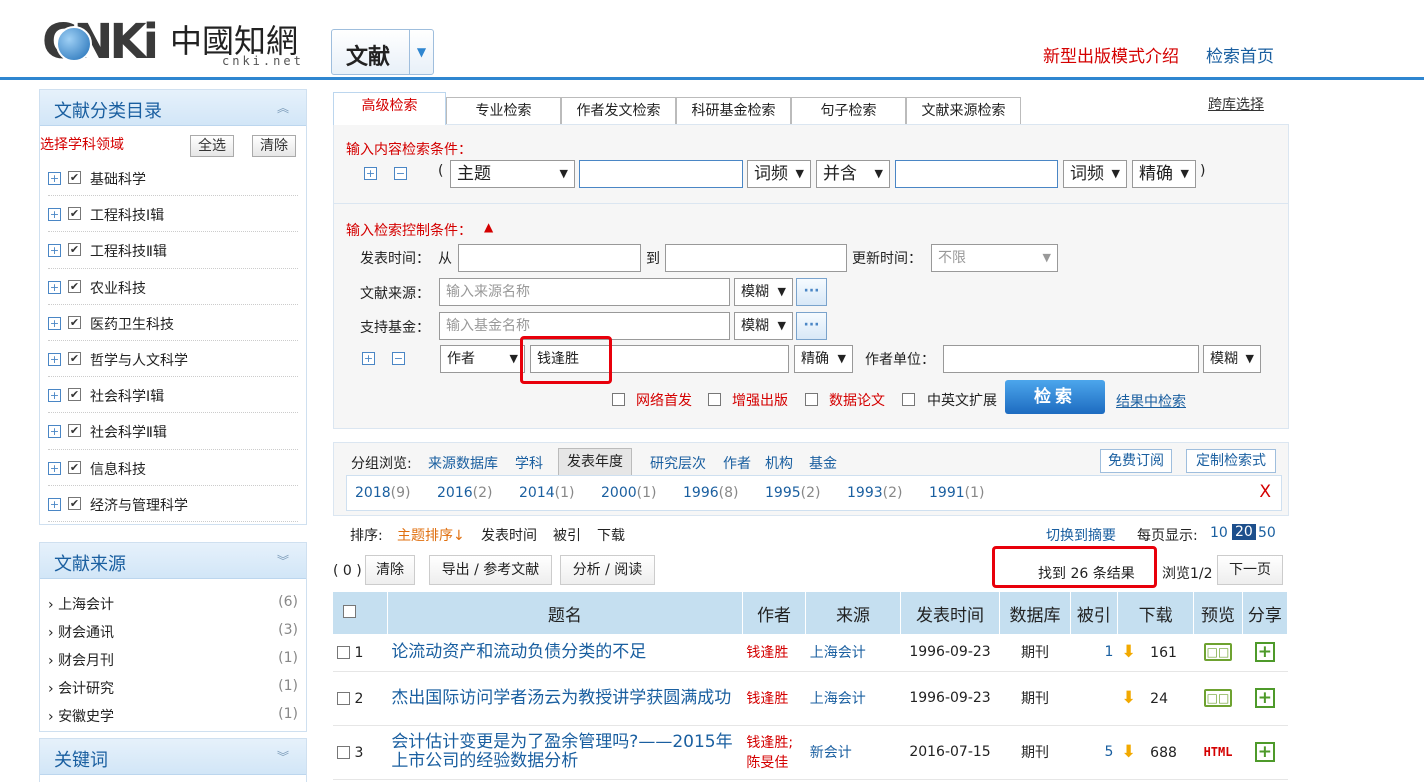 The height and width of the screenshot is (782, 1424). What do you see at coordinates (607, 570) in the screenshot?
I see `analyze-button: 分析 / 阅读` at bounding box center [607, 570].